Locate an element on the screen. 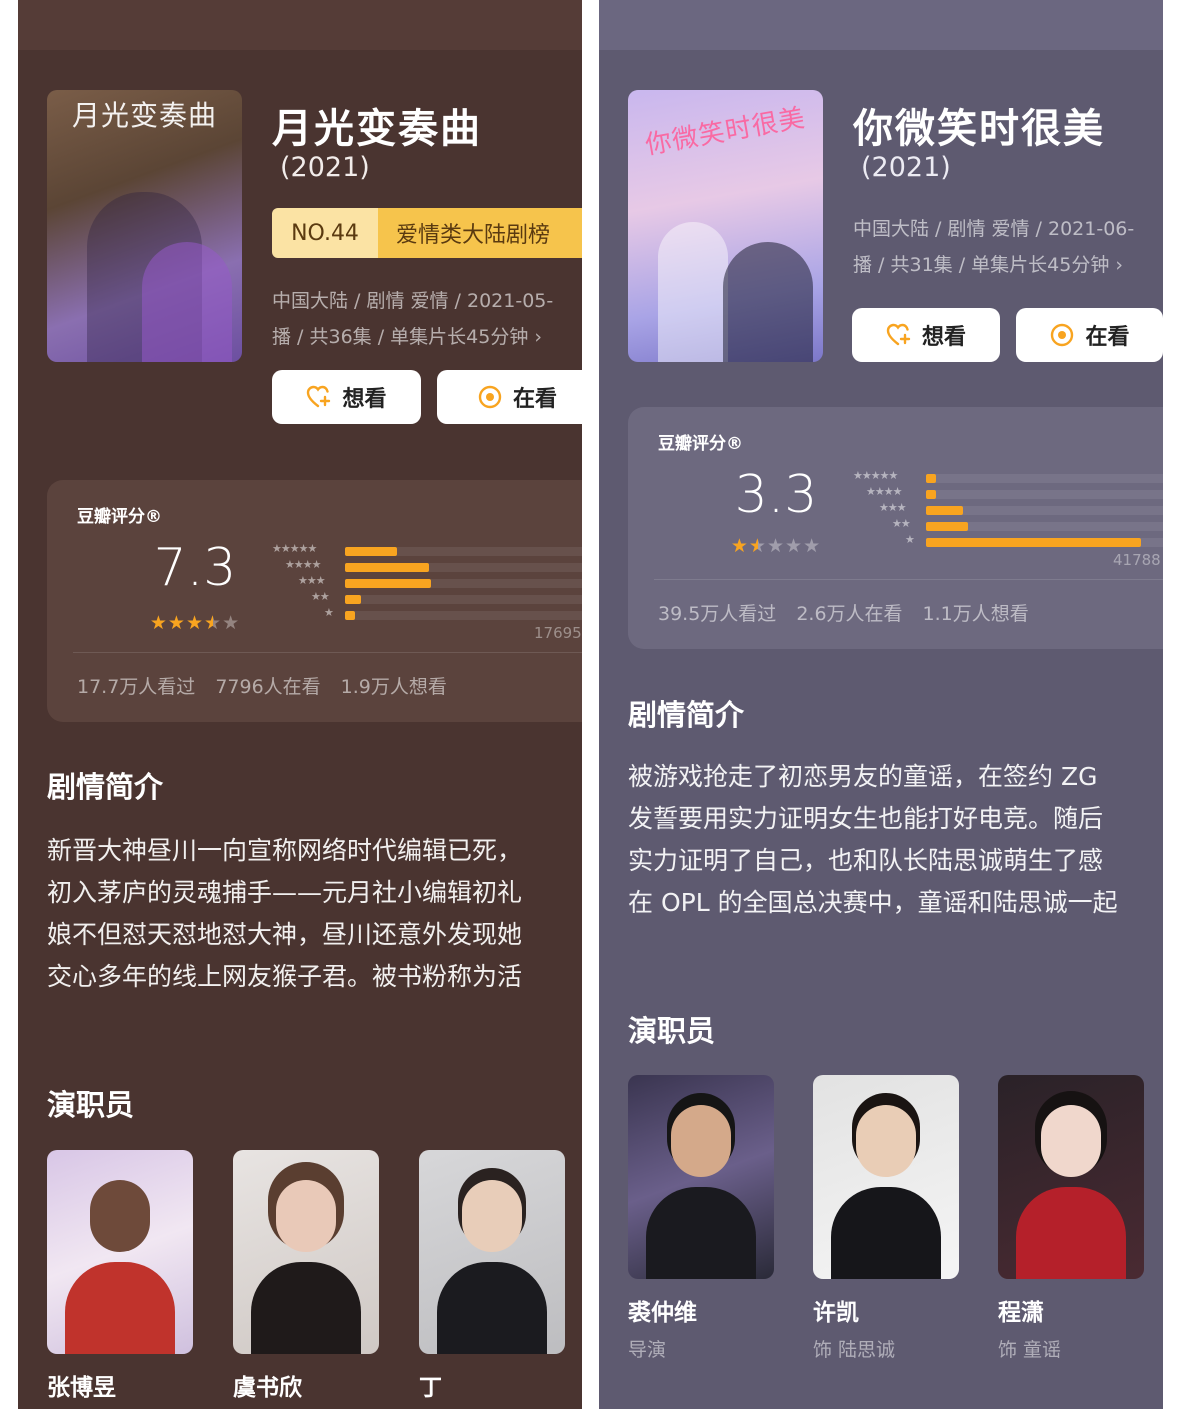 The image size is (1179, 1409). bar-star-icons: ★ is located at coordinates (910, 539).